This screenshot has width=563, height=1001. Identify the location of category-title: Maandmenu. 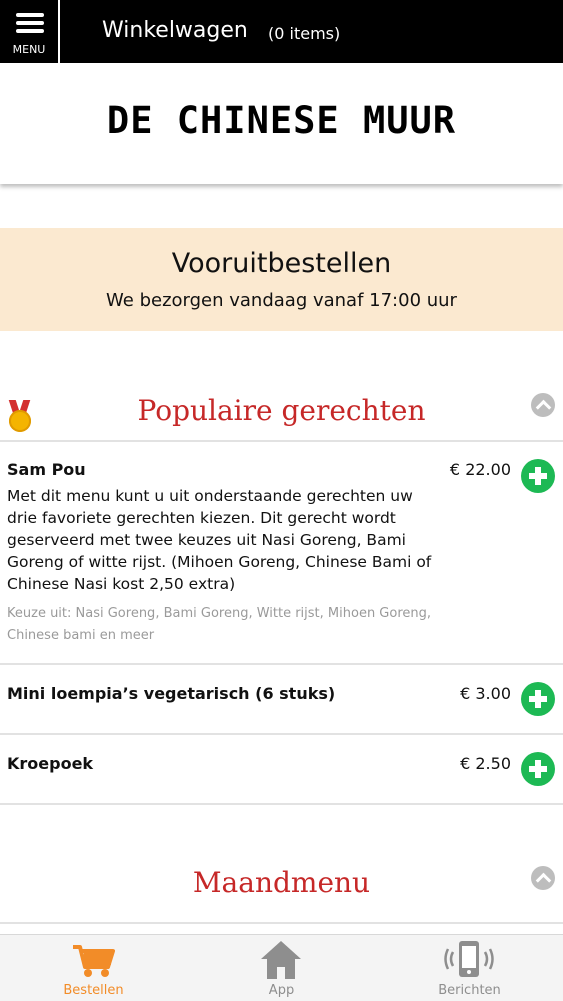
(281, 882).